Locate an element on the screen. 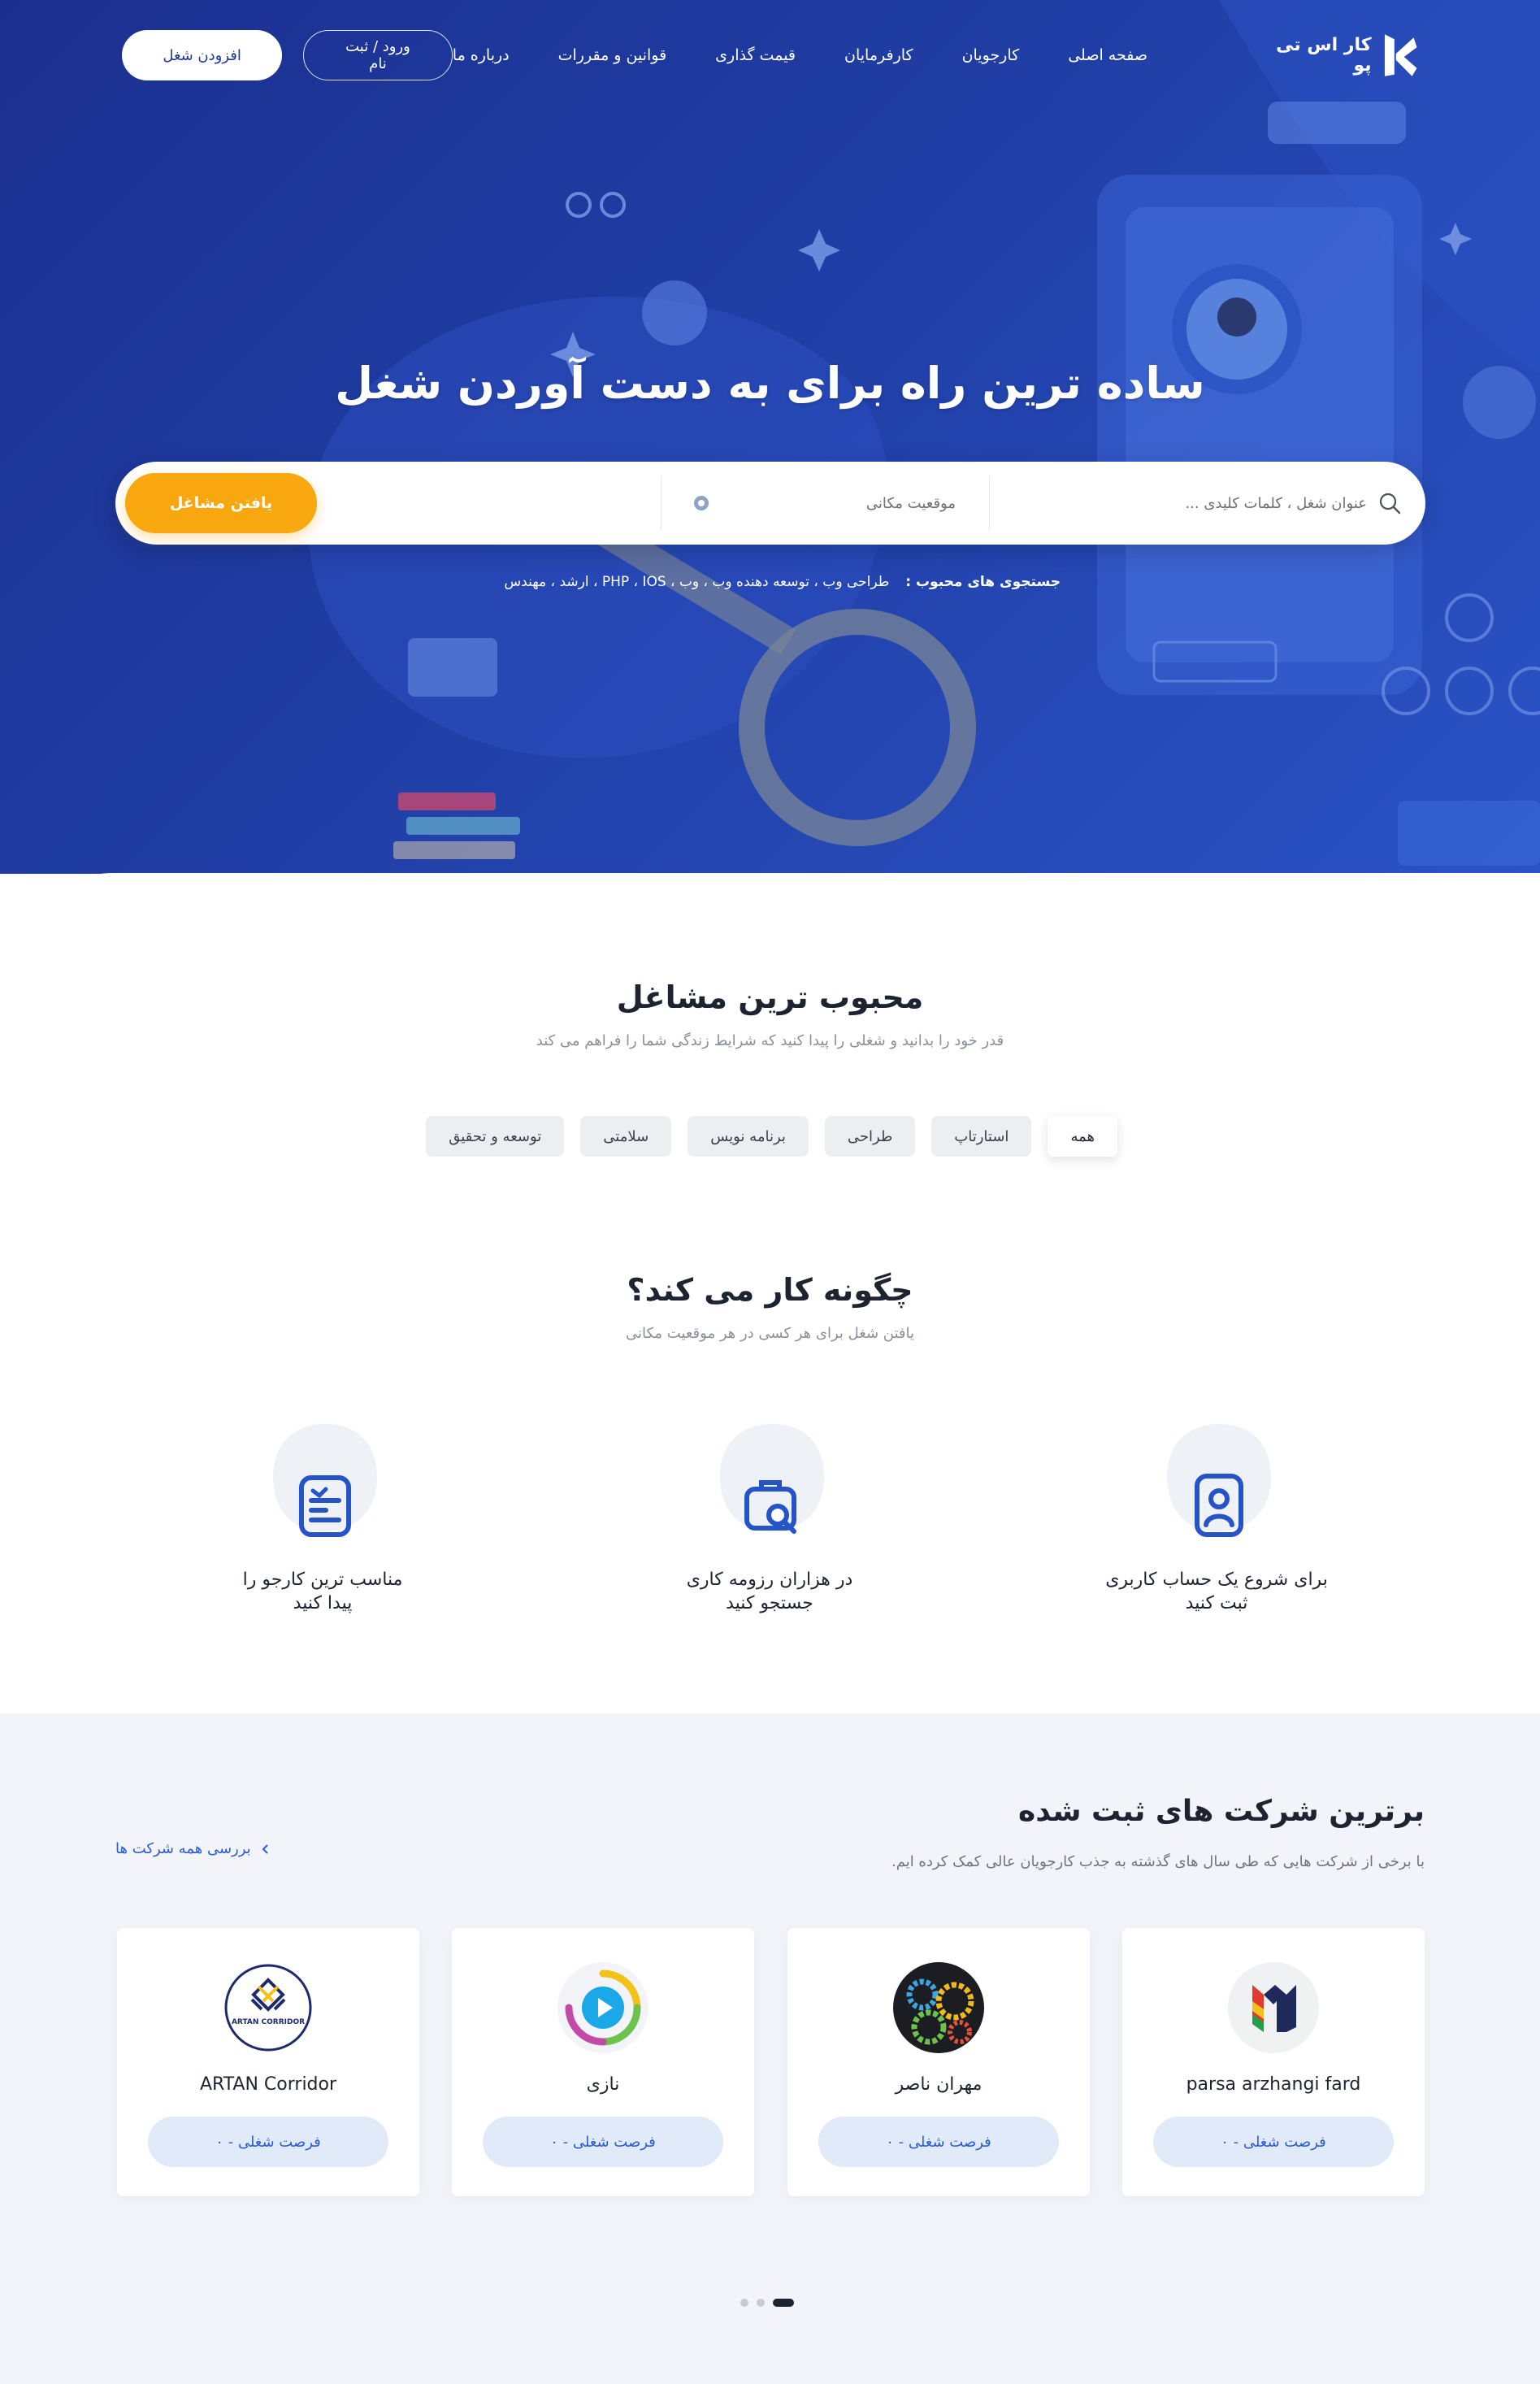 This screenshot has height=2384, width=1540. popular-jobs-title: محبوب ترین مشاغل is located at coordinates (770, 997).